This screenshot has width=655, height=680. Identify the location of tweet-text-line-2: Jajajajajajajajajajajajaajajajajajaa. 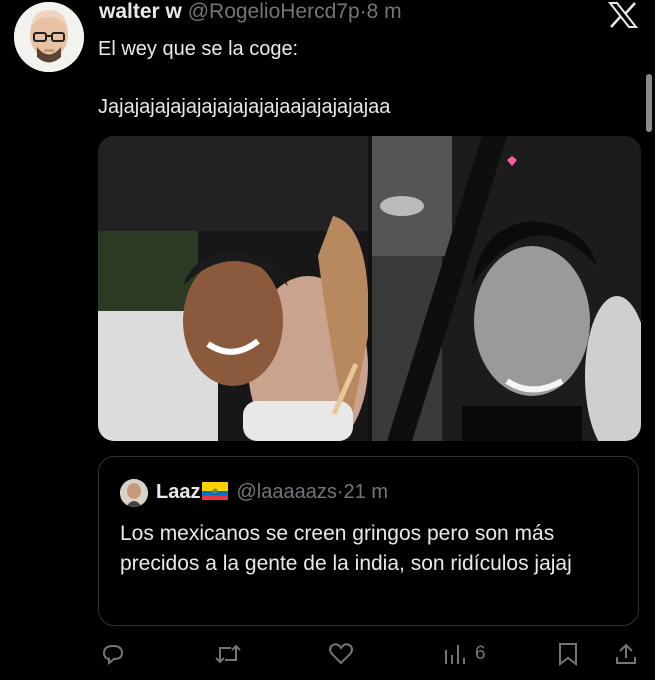
(244, 107).